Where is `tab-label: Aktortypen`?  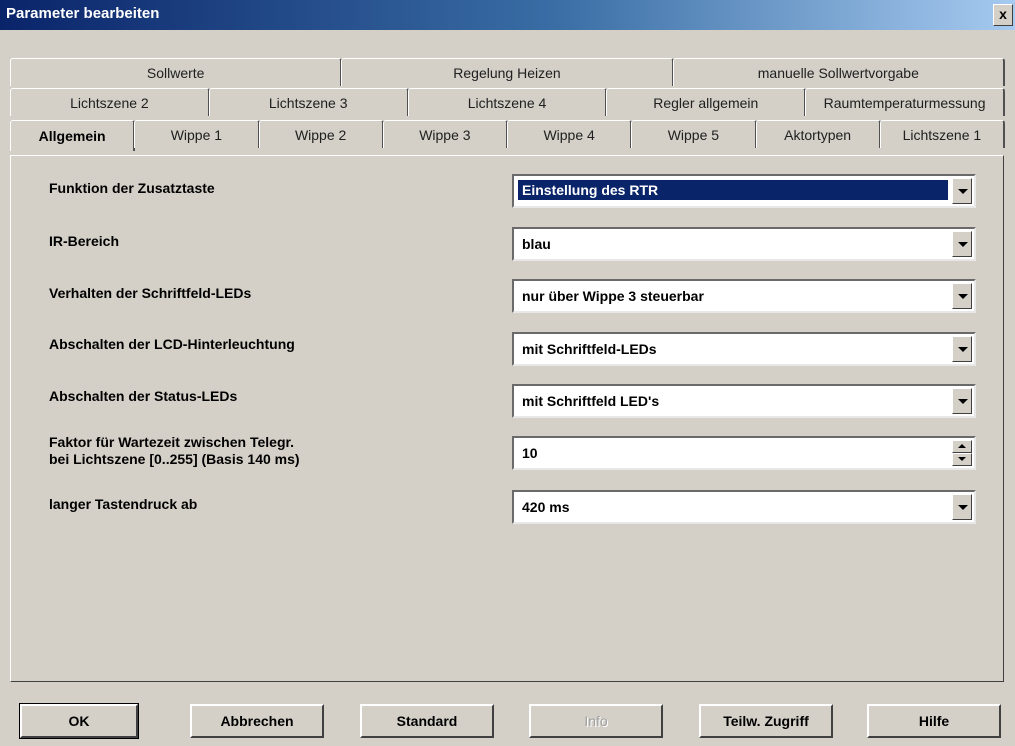 tab-label: Aktortypen is located at coordinates (818, 134).